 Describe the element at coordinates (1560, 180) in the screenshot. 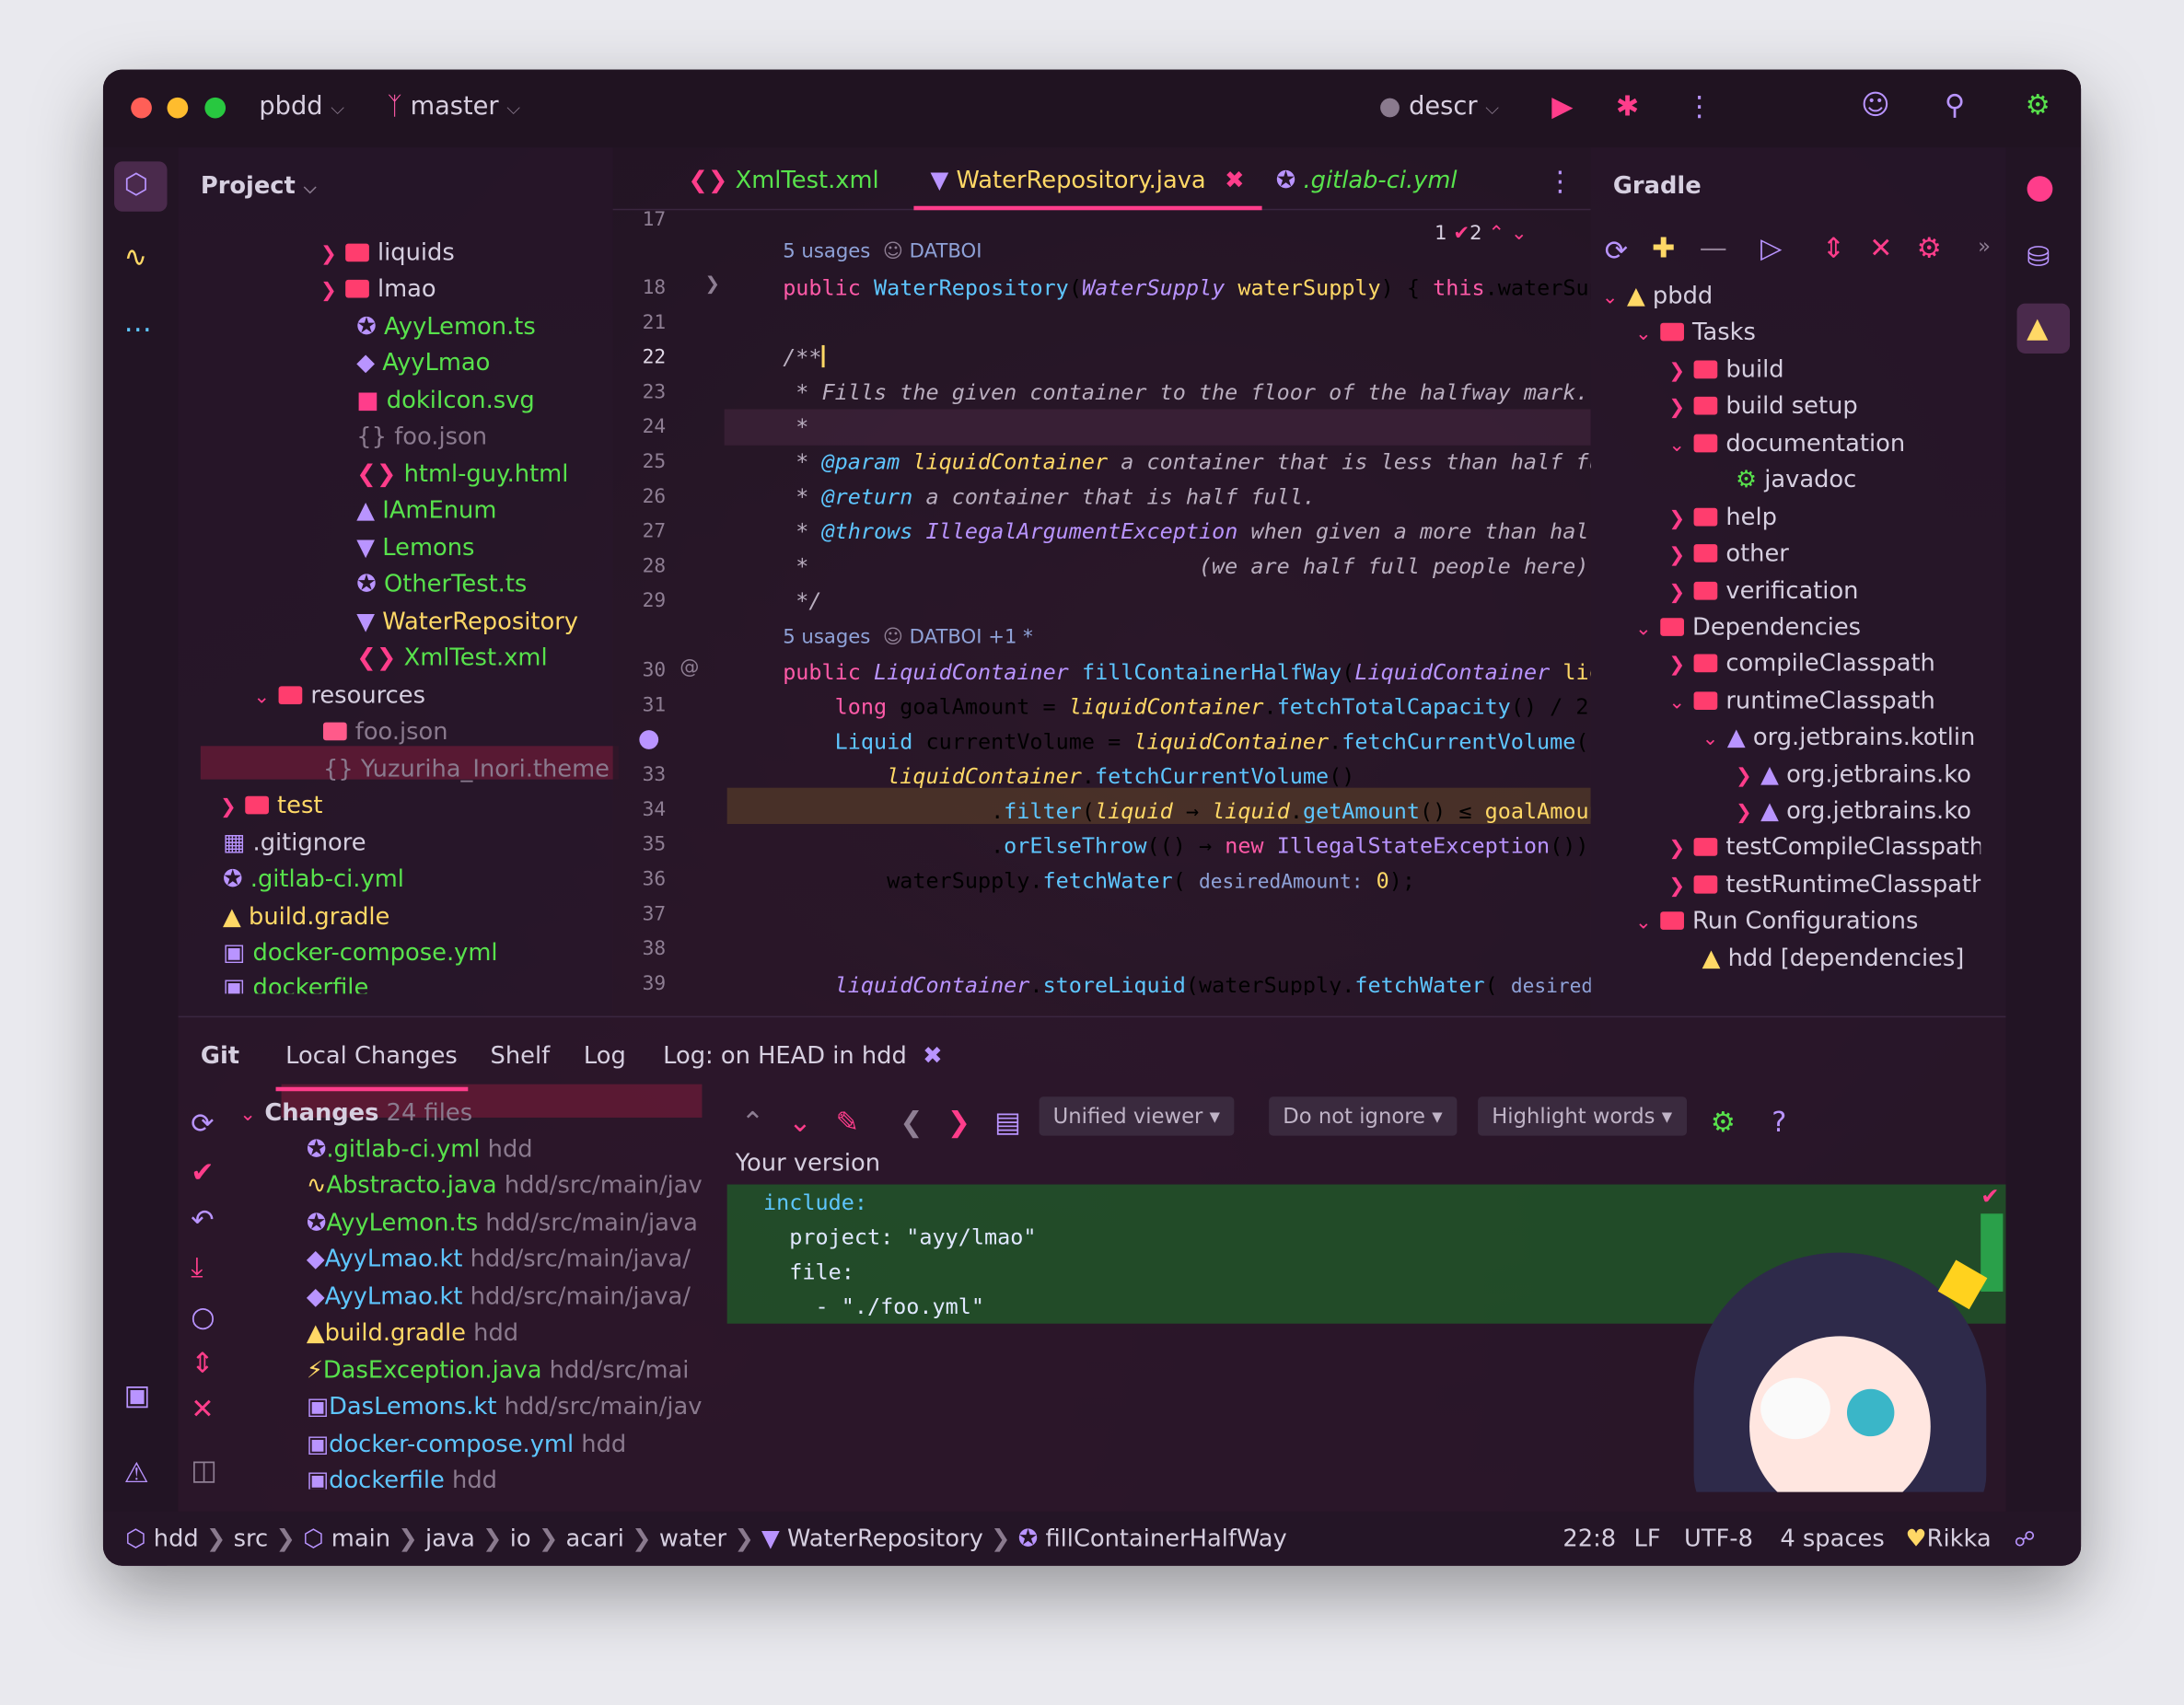

I see `tab-options-icon: ⋮` at that location.